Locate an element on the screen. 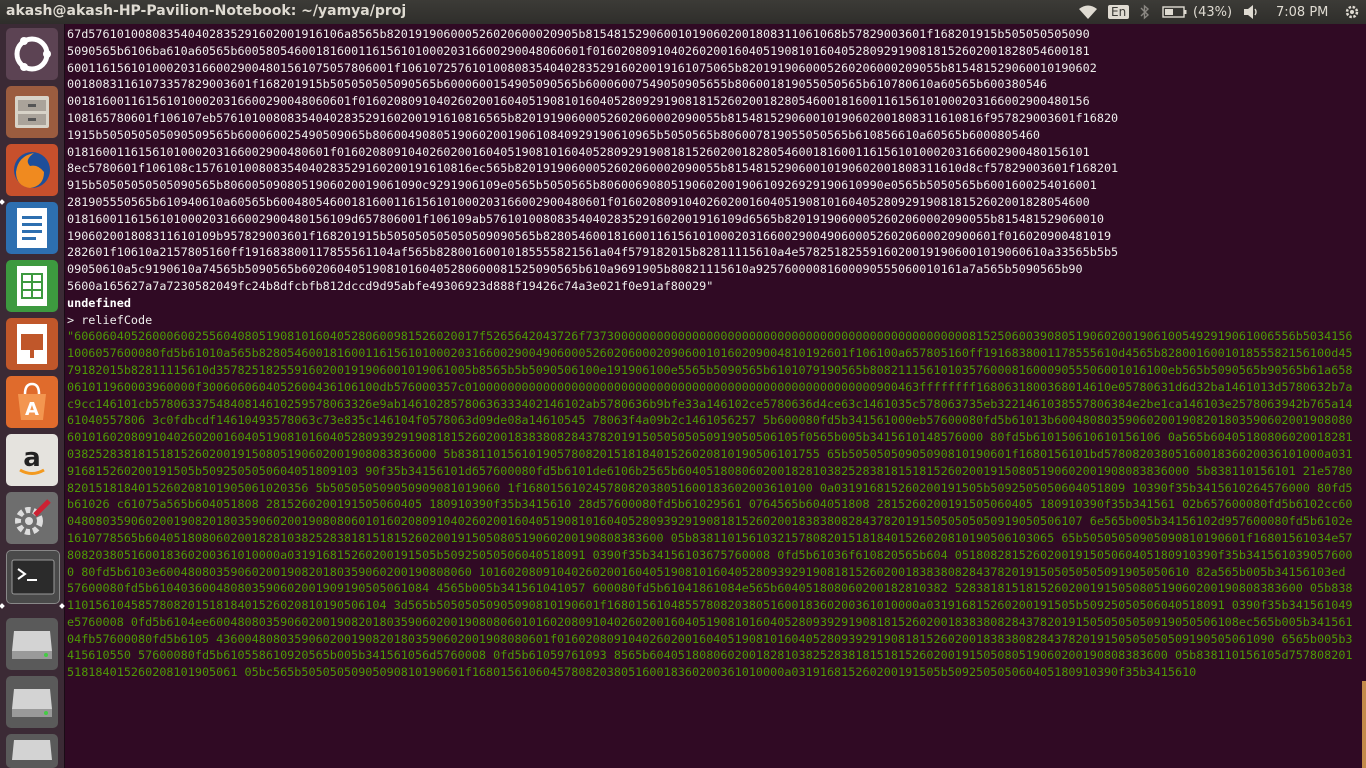 The image size is (1366, 768). command-prompt: > reliefCode is located at coordinates (110, 319).